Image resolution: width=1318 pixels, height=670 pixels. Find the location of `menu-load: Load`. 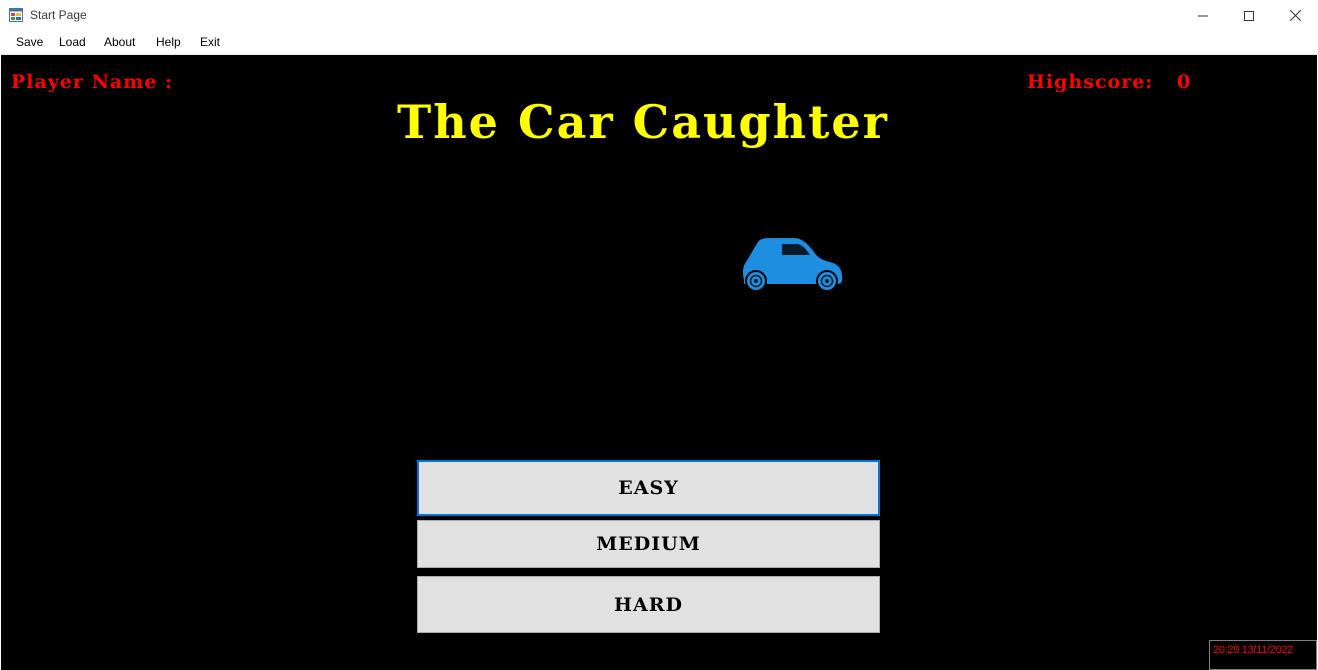

menu-load: Load is located at coordinates (72, 42).